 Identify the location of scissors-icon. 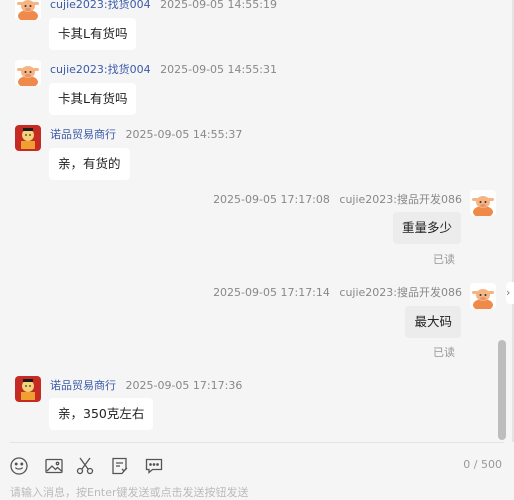
(85, 466).